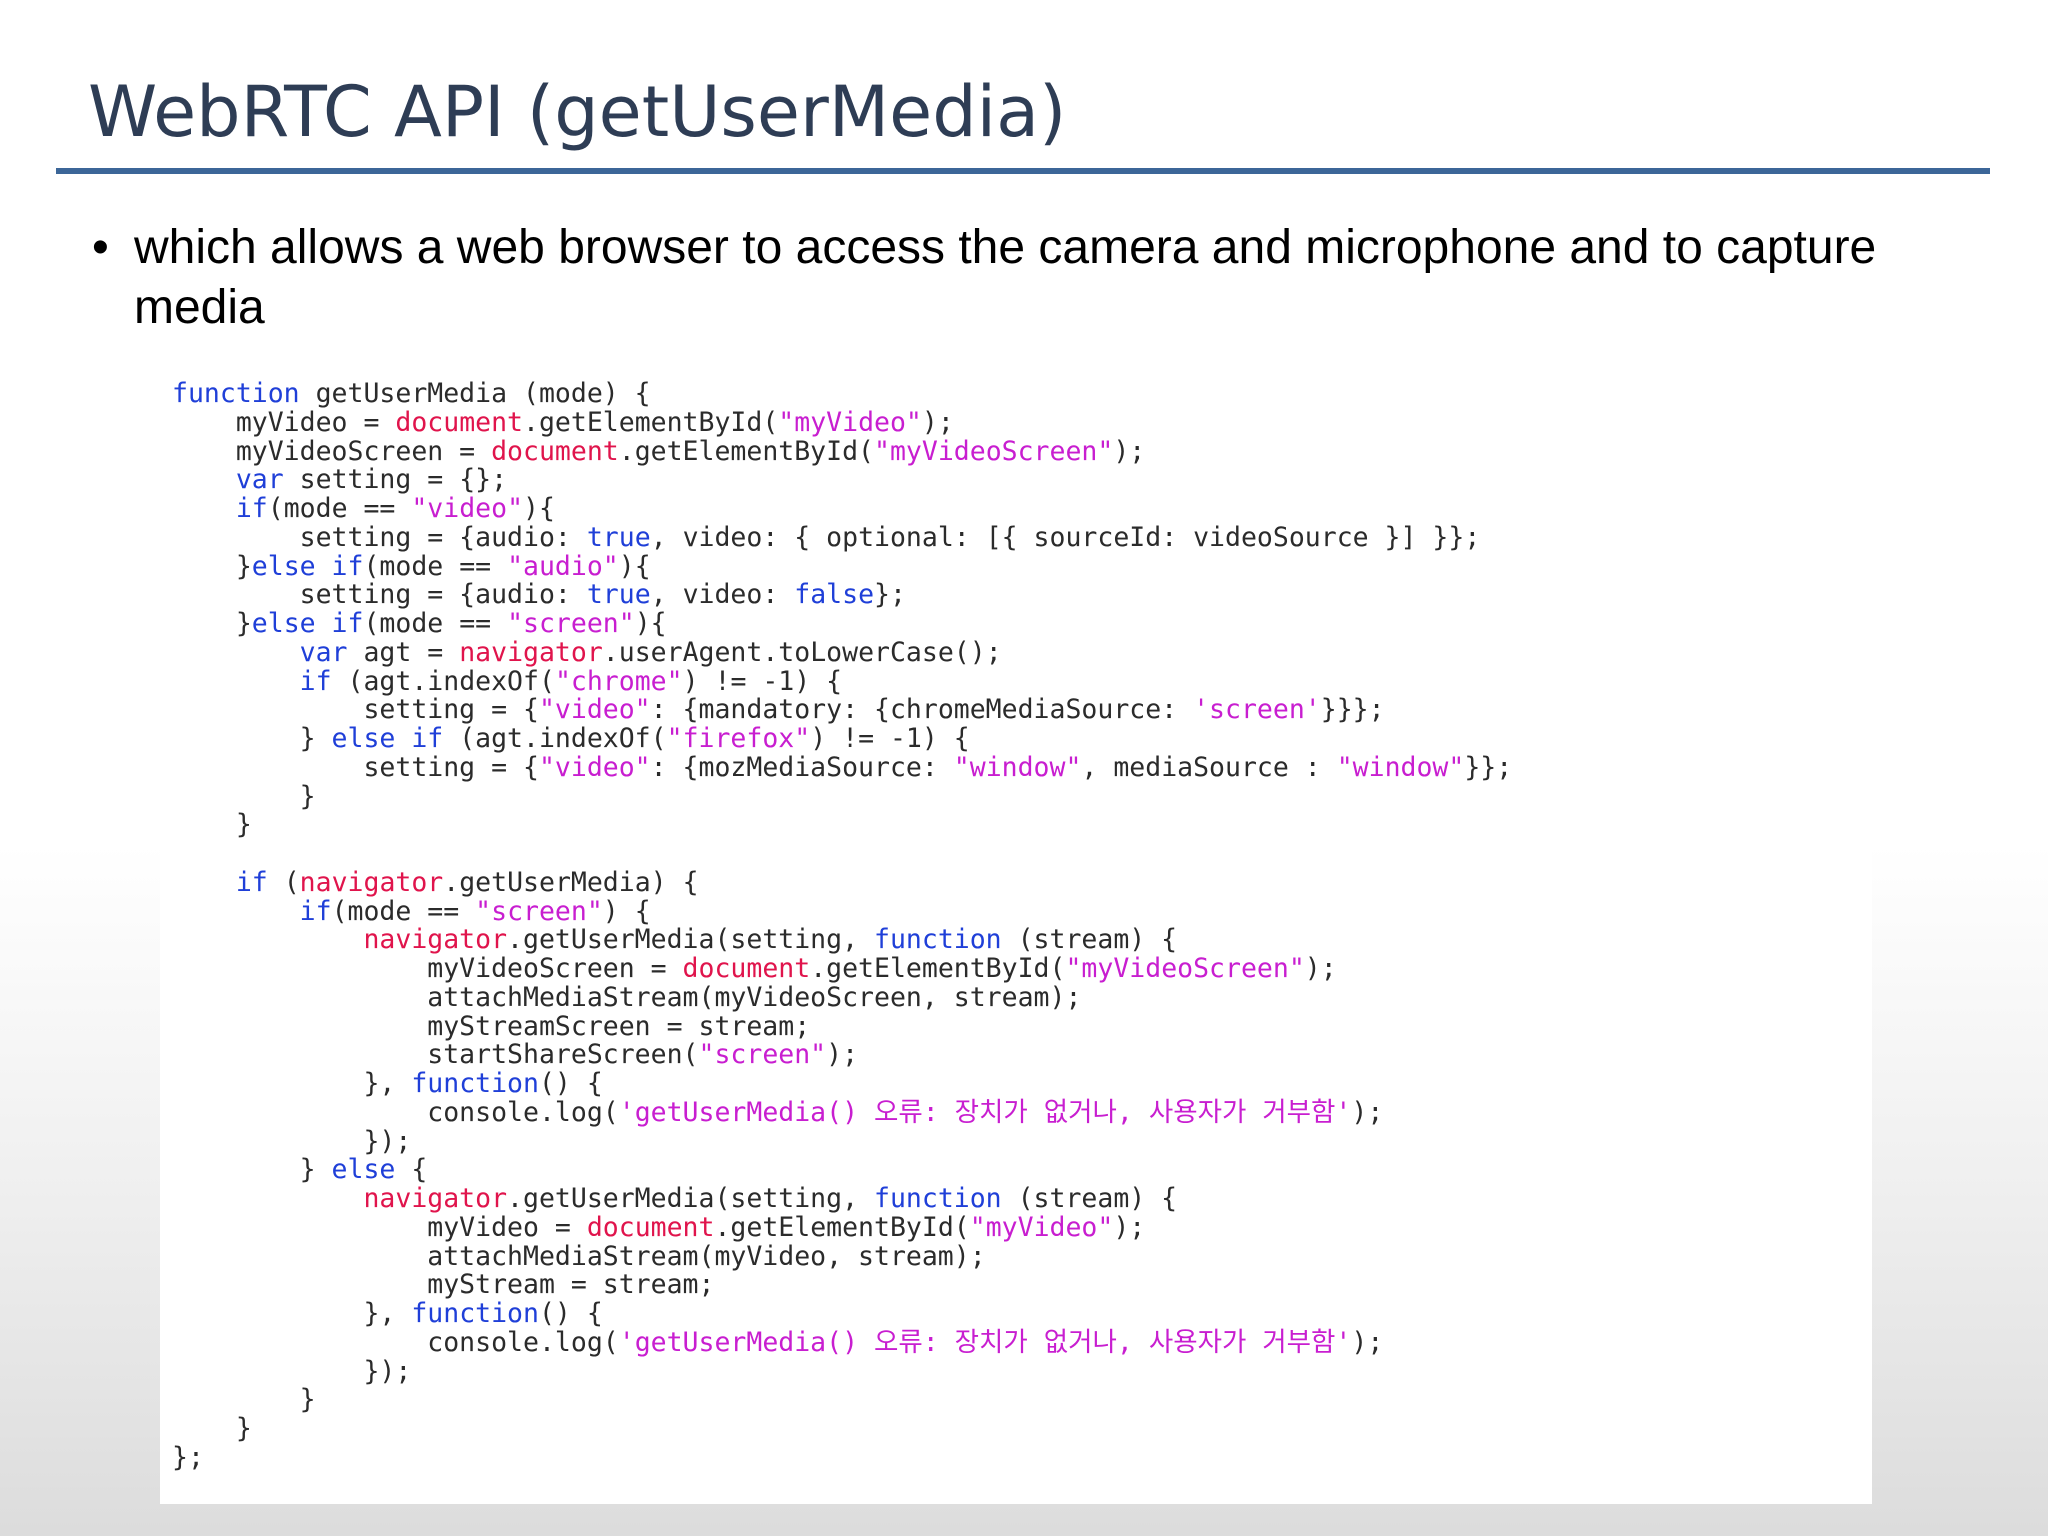 The height and width of the screenshot is (1536, 2048). I want to click on code-line: }else if(mode == "audio"){, so click(842, 566).